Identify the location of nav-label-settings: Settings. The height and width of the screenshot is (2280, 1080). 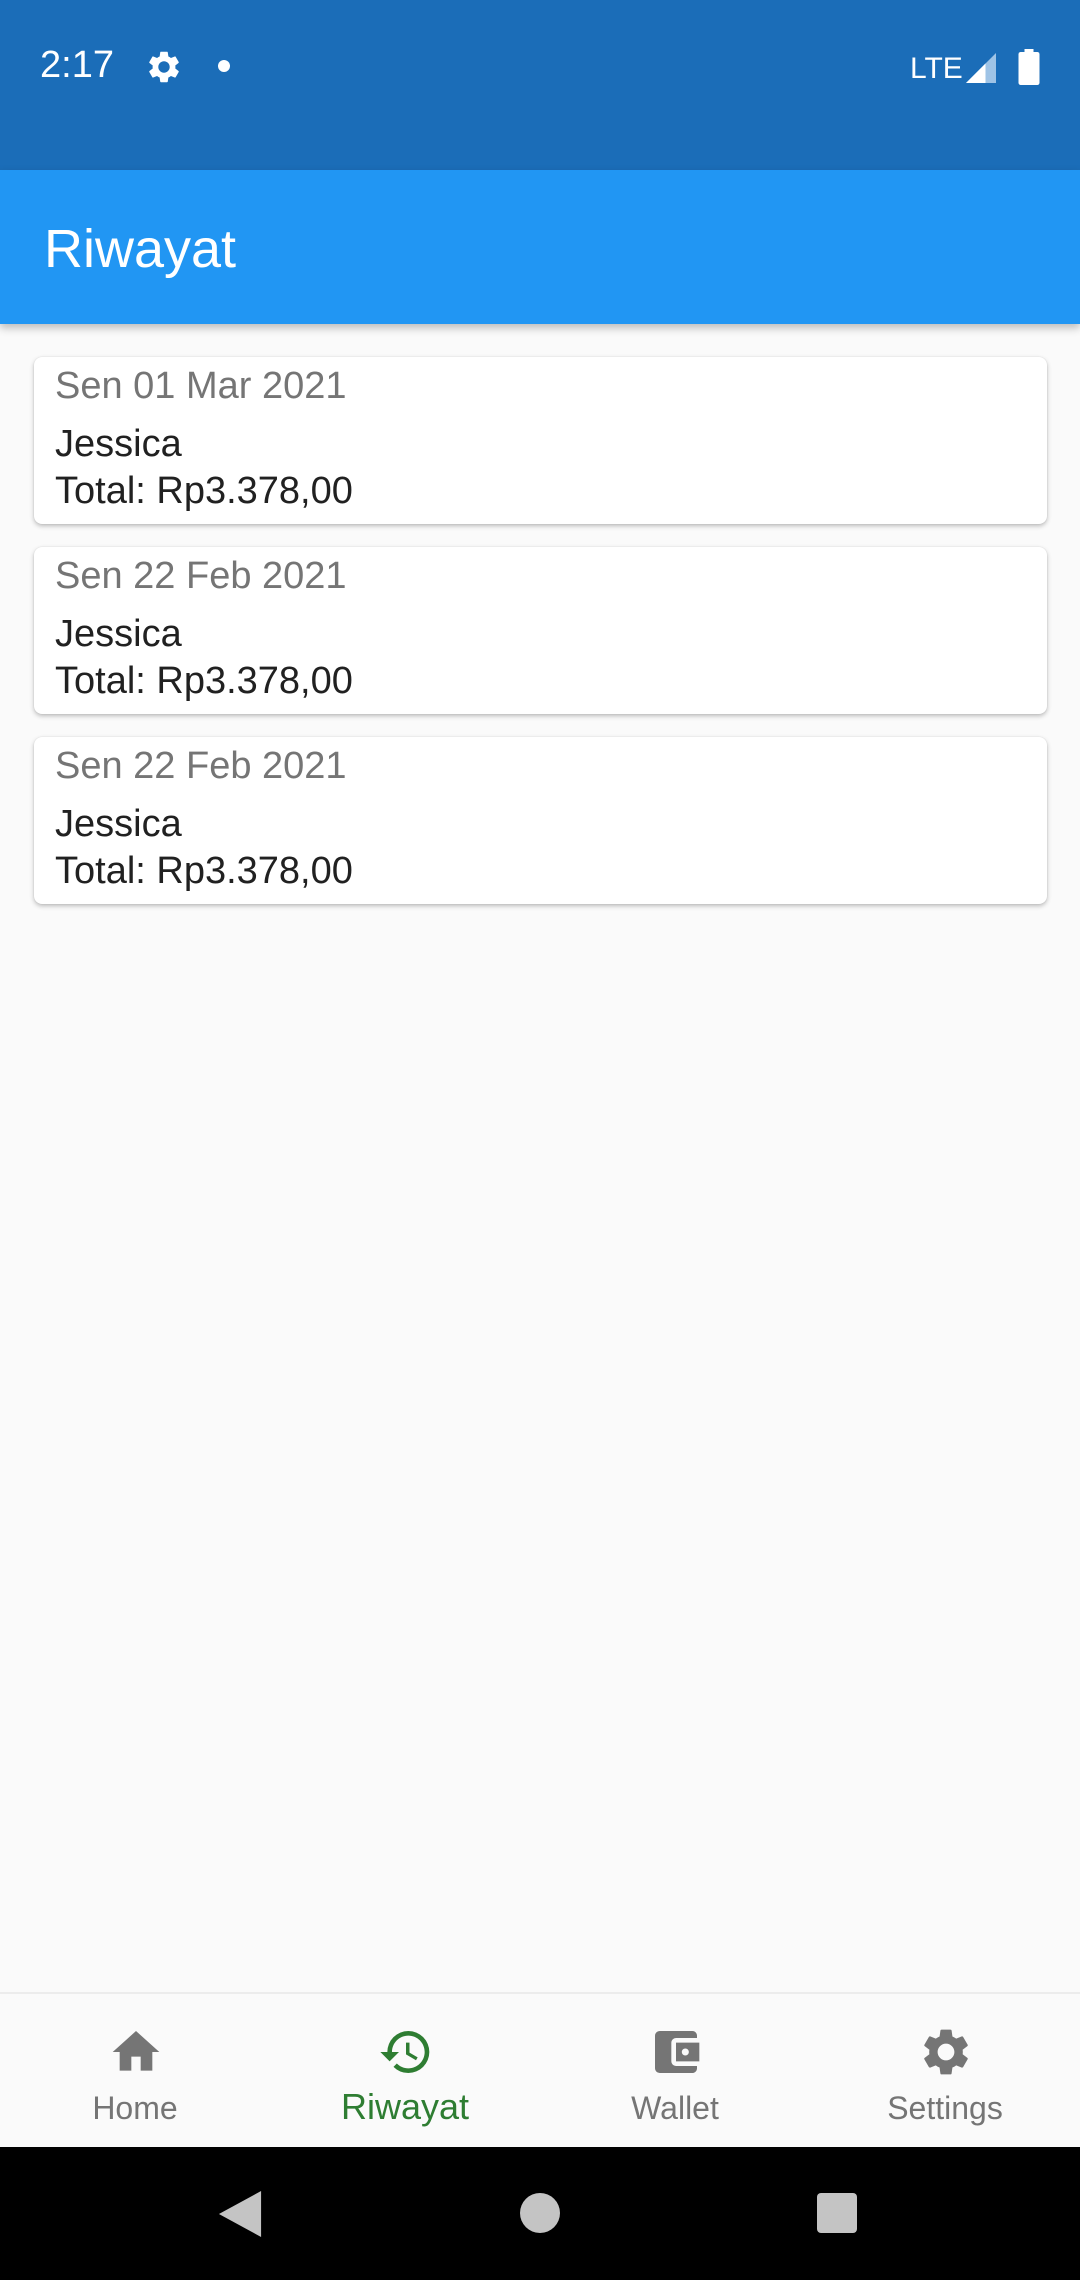
(945, 2108).